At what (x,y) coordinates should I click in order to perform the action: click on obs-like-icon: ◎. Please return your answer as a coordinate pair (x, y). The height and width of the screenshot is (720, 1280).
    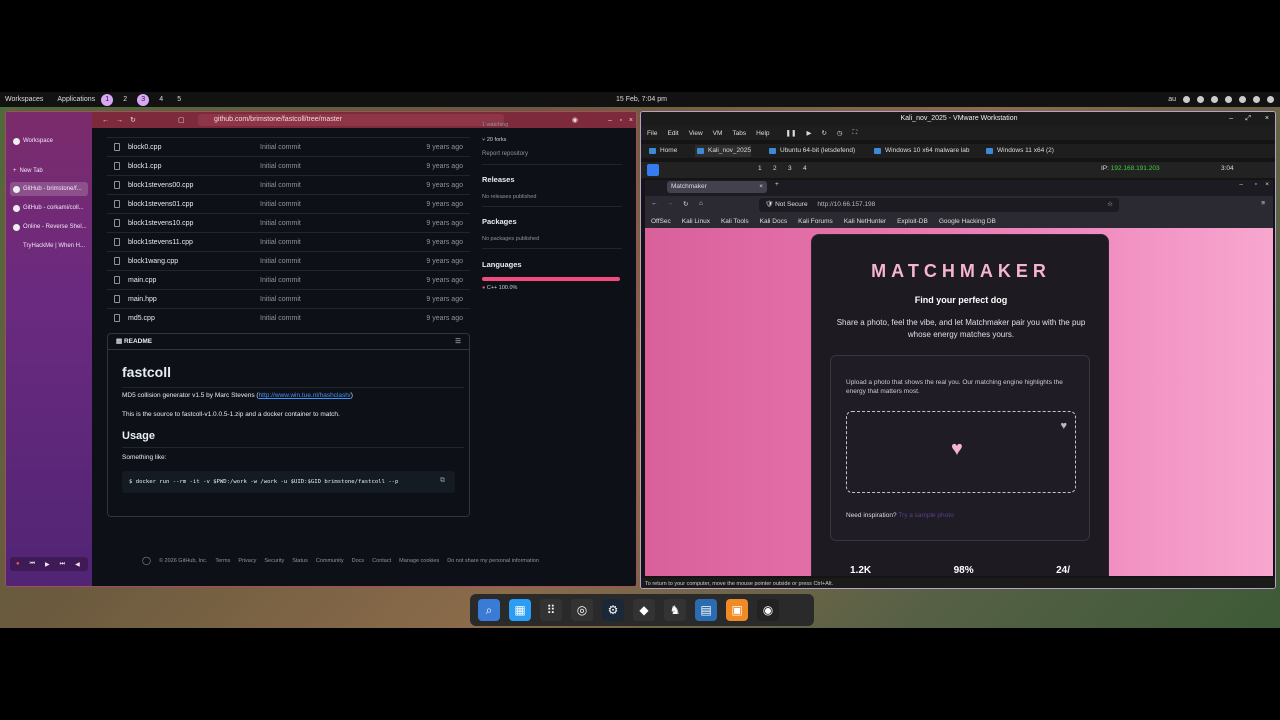
    Looking at the image, I should click on (582, 610).